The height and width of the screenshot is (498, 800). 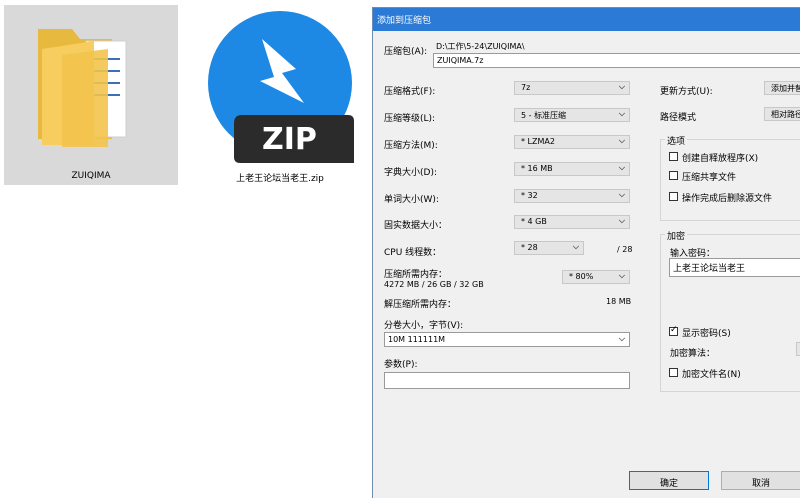 I want to click on update-value: 添加并替, so click(x=785, y=88).